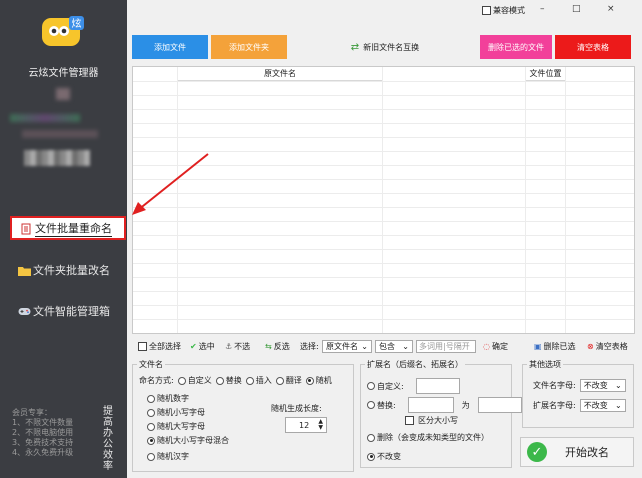  What do you see at coordinates (242, 346) in the screenshot?
I see `unselect-label: 不选` at bounding box center [242, 346].